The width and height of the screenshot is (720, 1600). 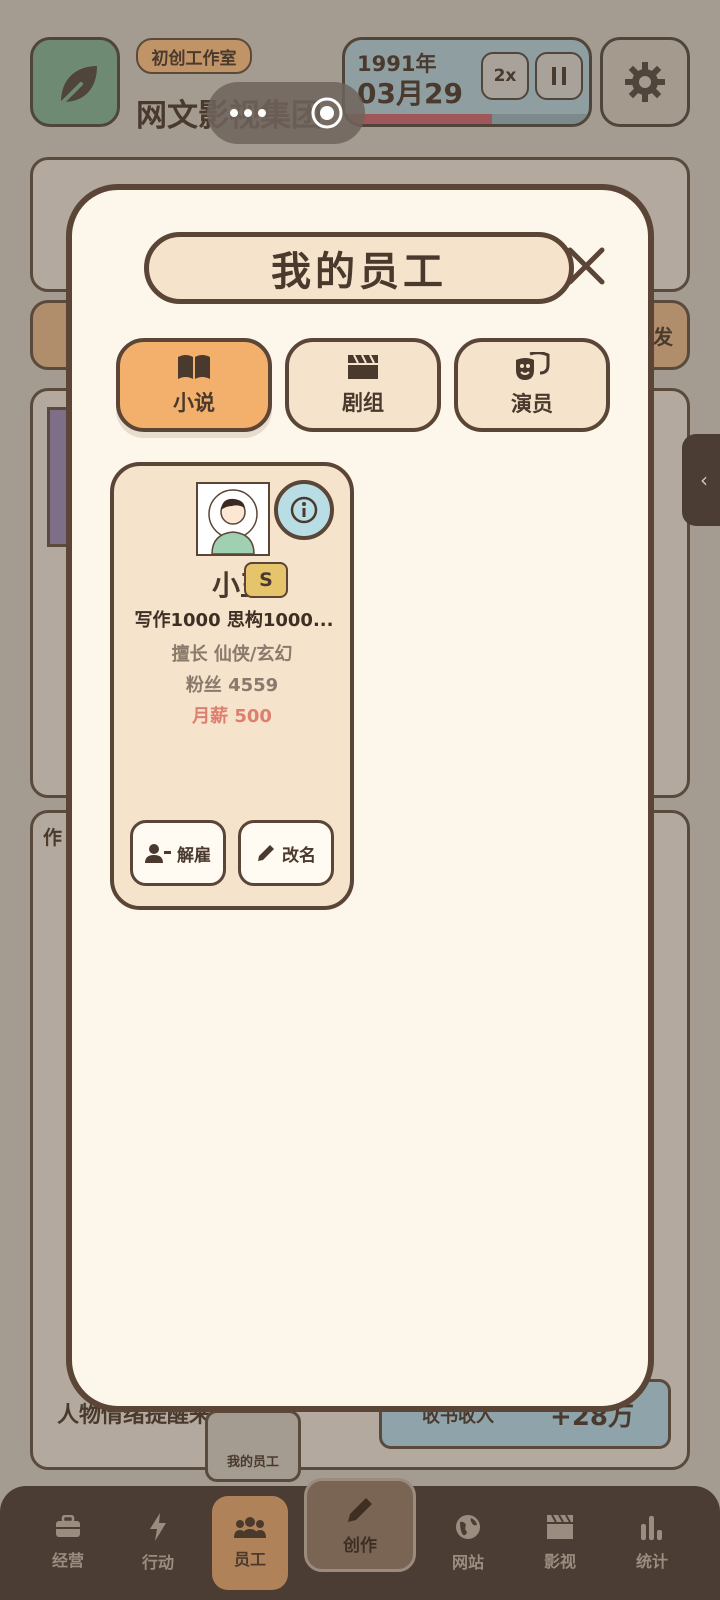 I want to click on day-progress-fill, so click(x=418, y=119).